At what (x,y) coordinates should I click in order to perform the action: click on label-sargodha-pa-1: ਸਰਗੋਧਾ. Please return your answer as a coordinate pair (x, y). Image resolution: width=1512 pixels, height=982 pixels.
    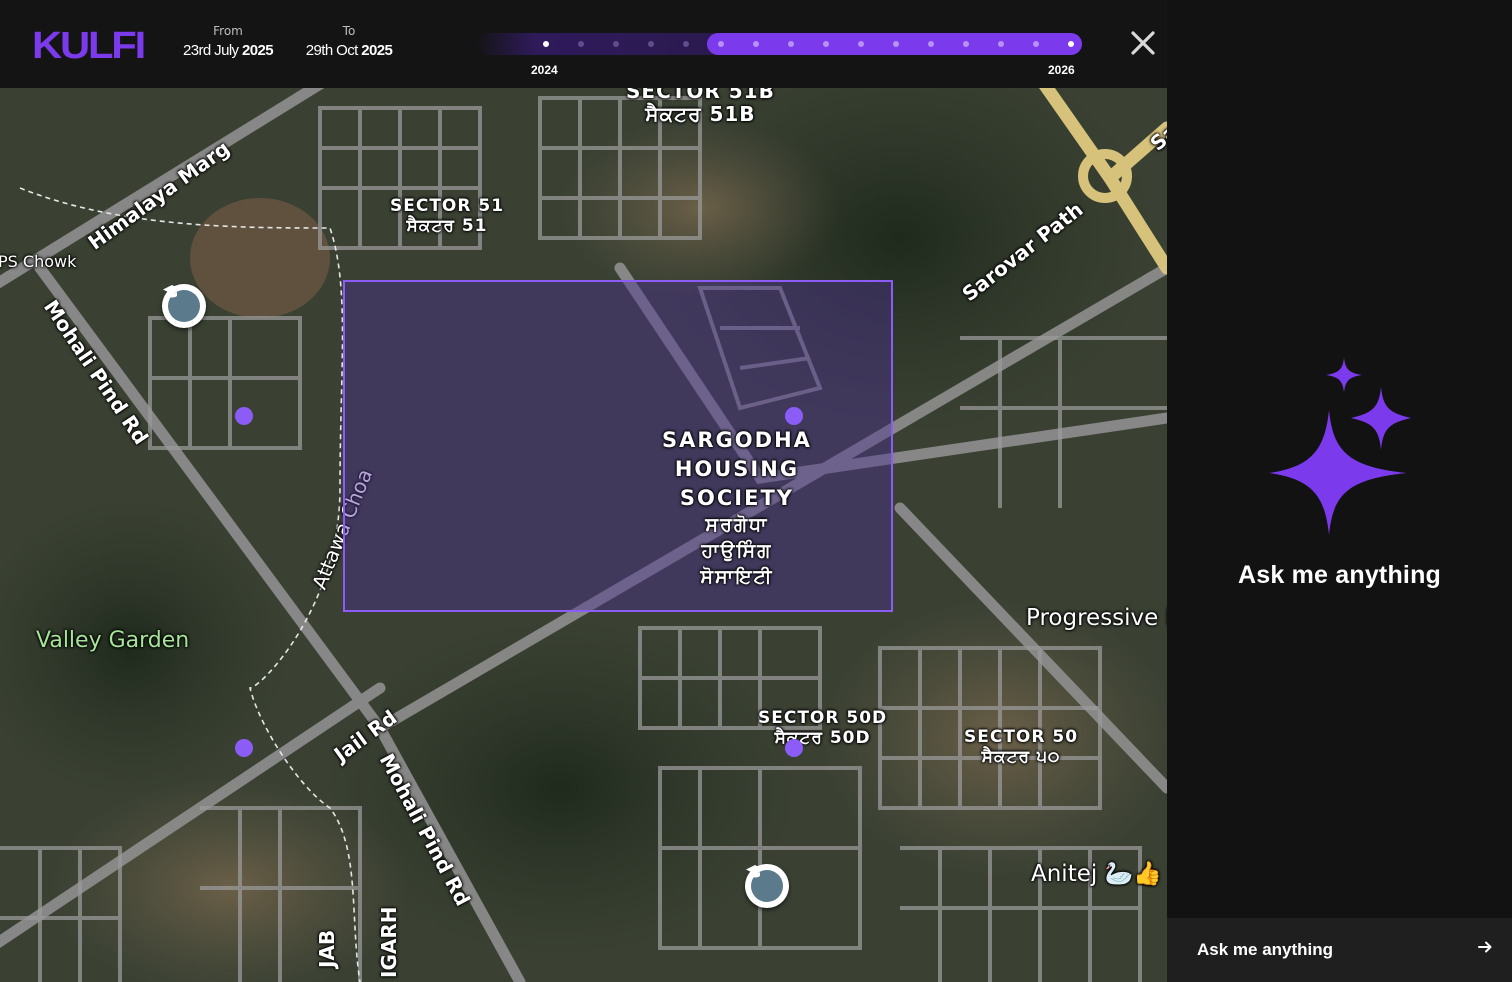
    Looking at the image, I should click on (737, 525).